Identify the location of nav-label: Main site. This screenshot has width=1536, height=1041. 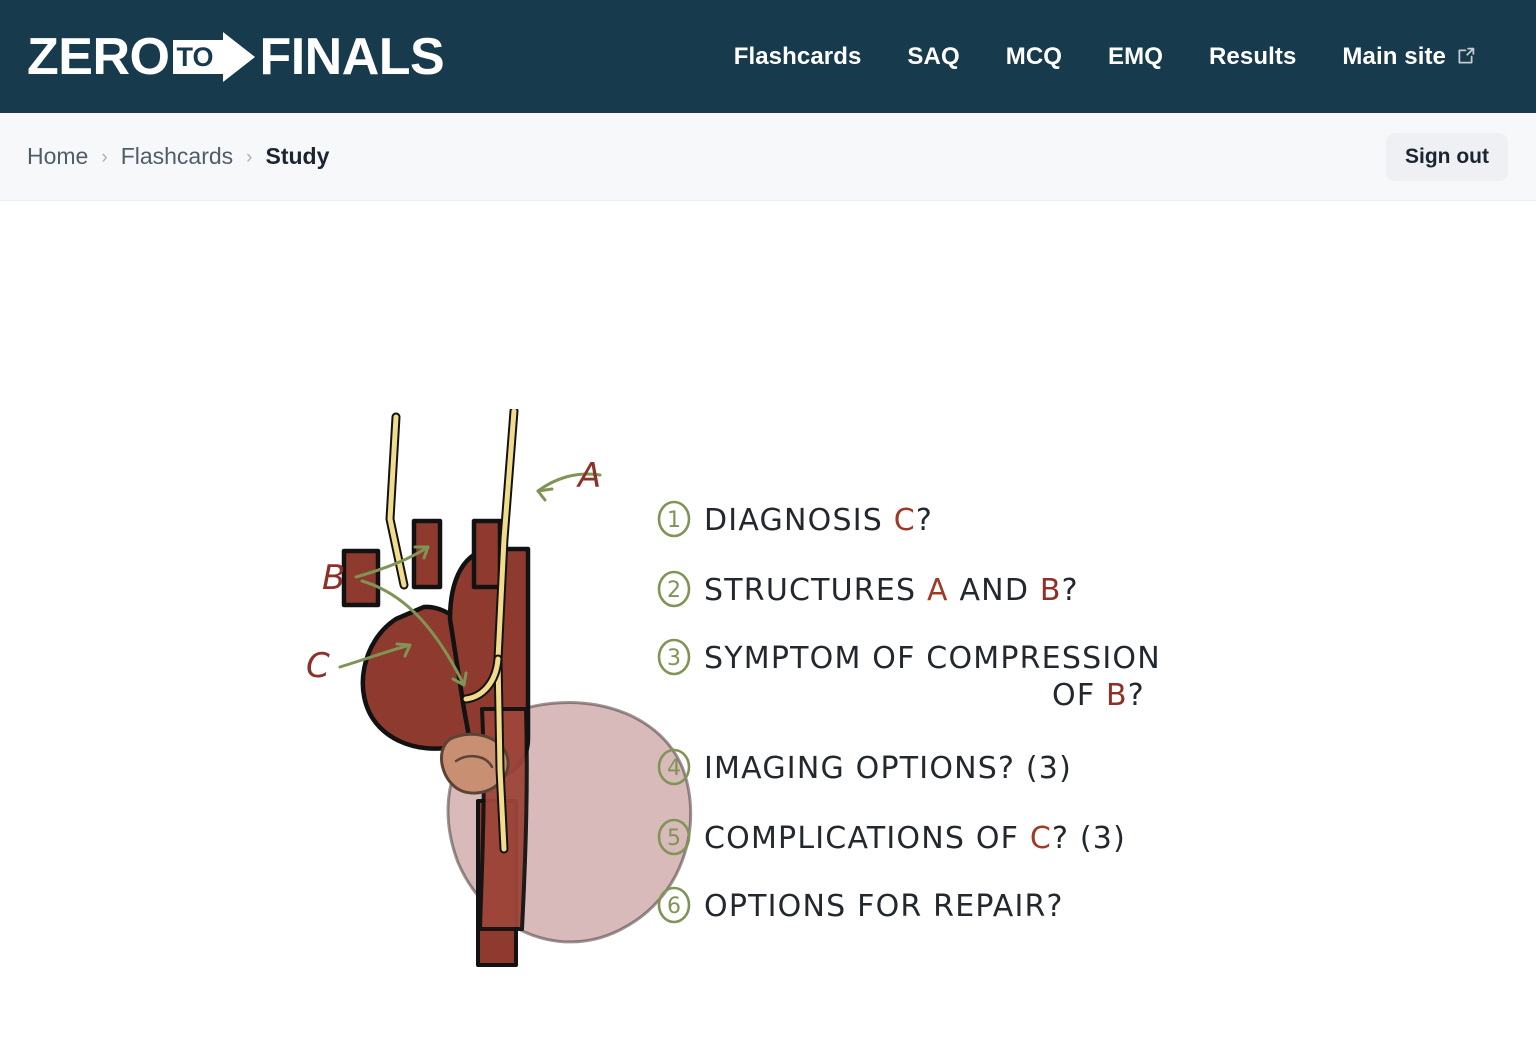
(1394, 56).